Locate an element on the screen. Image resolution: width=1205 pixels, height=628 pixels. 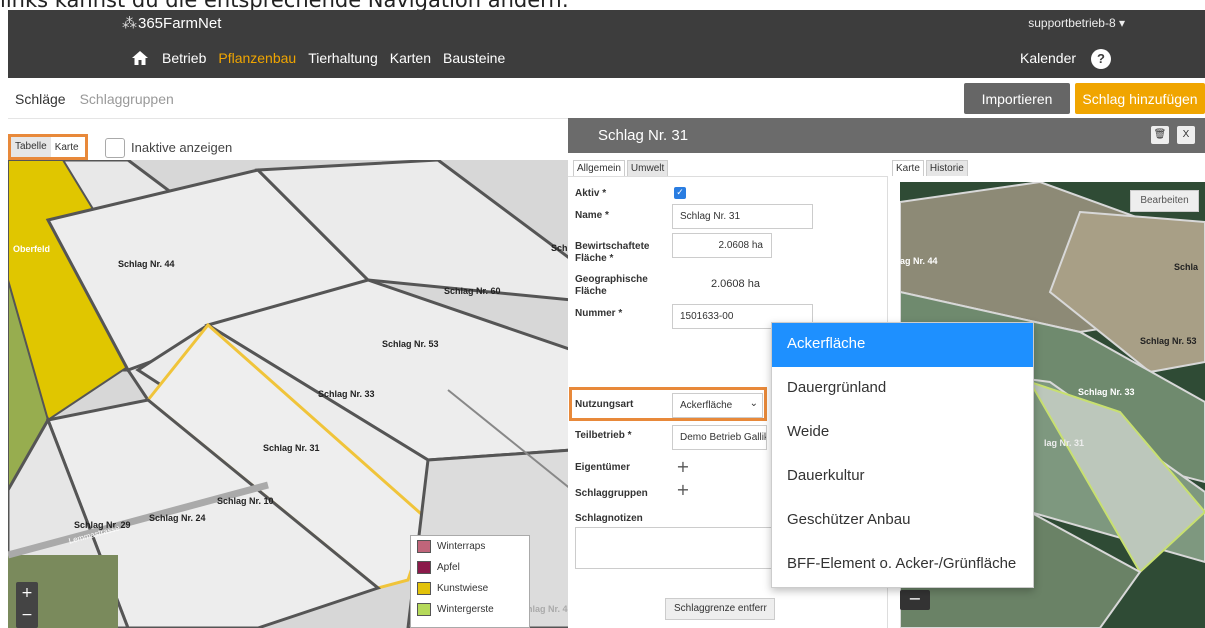
name-label: Name * is located at coordinates (592, 215).